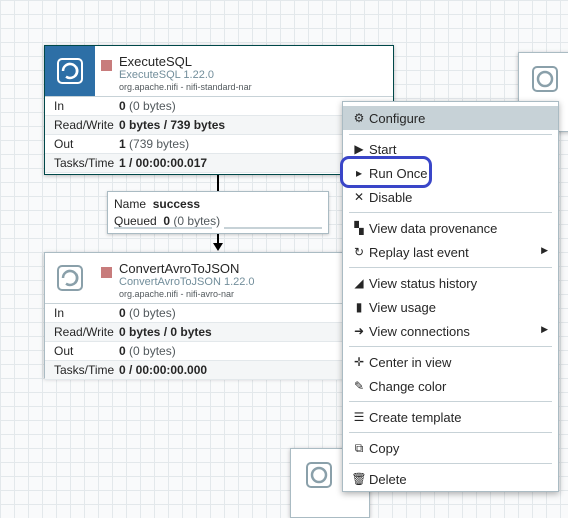 The width and height of the screenshot is (568, 518). Describe the element at coordinates (450, 228) in the screenshot. I see `menu-item-view-data-provenance: ▚ View data provenance` at that location.